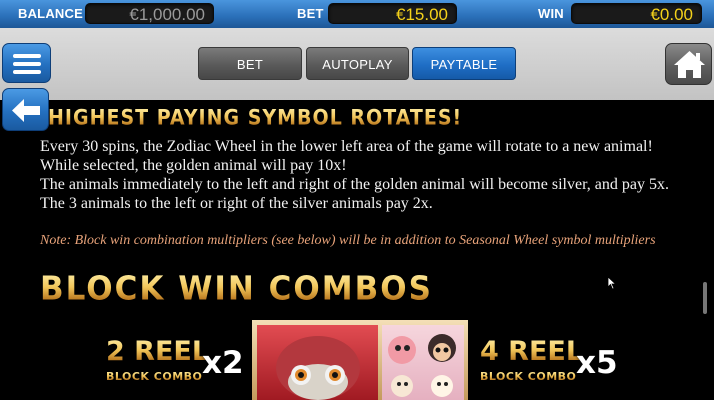 This screenshot has height=400, width=714. What do you see at coordinates (612, 283) in the screenshot?
I see `mouse-cursor-icon` at bounding box center [612, 283].